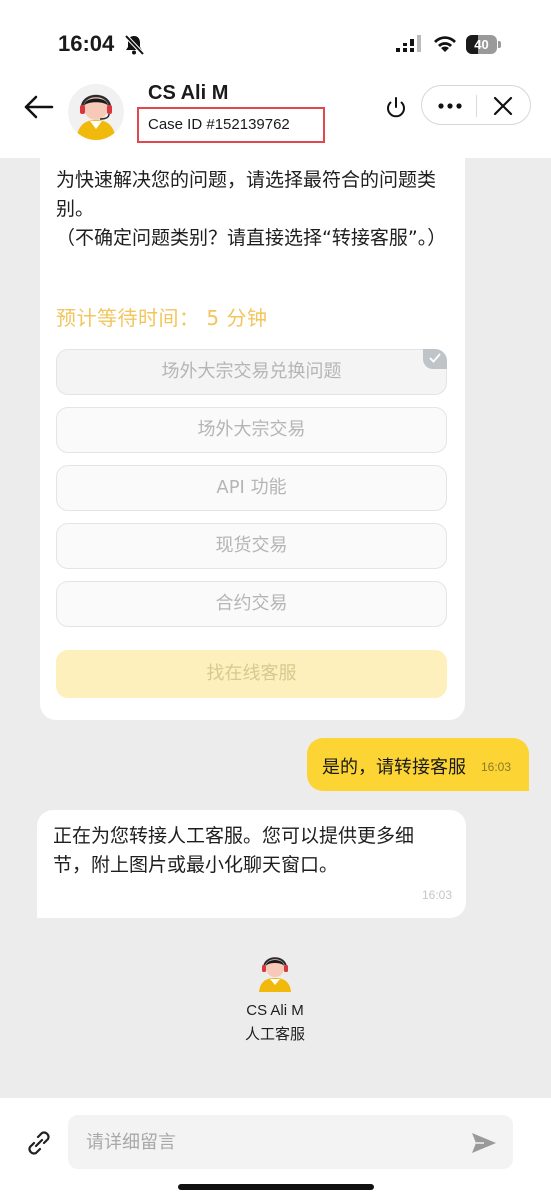 The width and height of the screenshot is (551, 1200). I want to click on chat-header: CS Ali M Case ID #152139762, so click(275, 118).